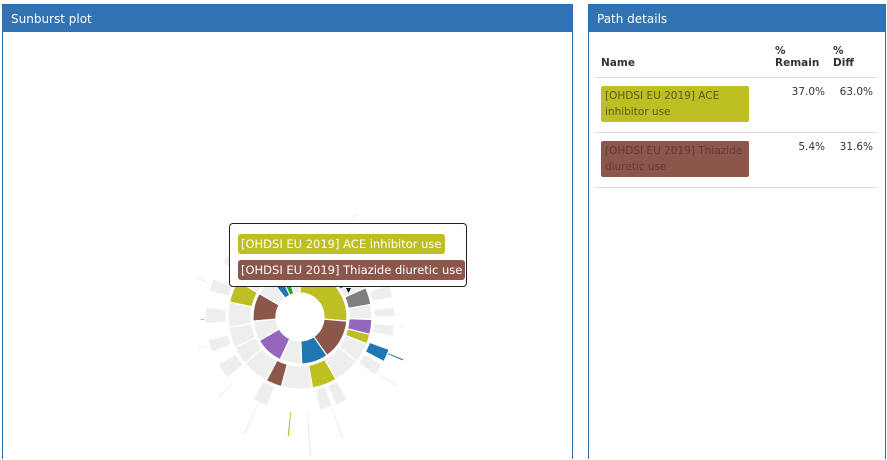 This screenshot has height=460, width=887. What do you see at coordinates (853, 160) in the screenshot?
I see `percent-diff: 31.6%` at bounding box center [853, 160].